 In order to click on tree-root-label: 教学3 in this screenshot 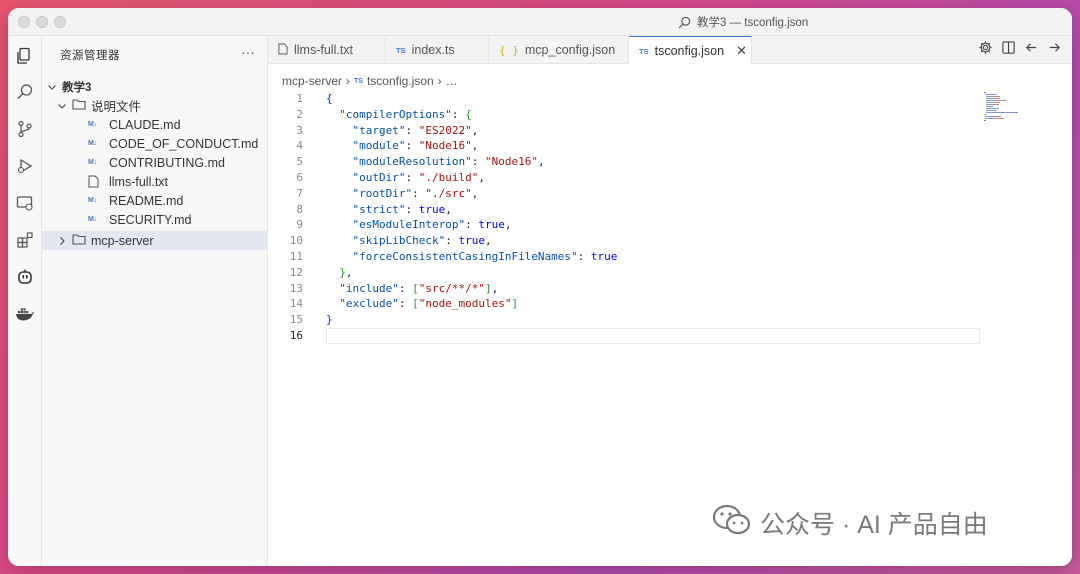, I will do `click(77, 87)`.